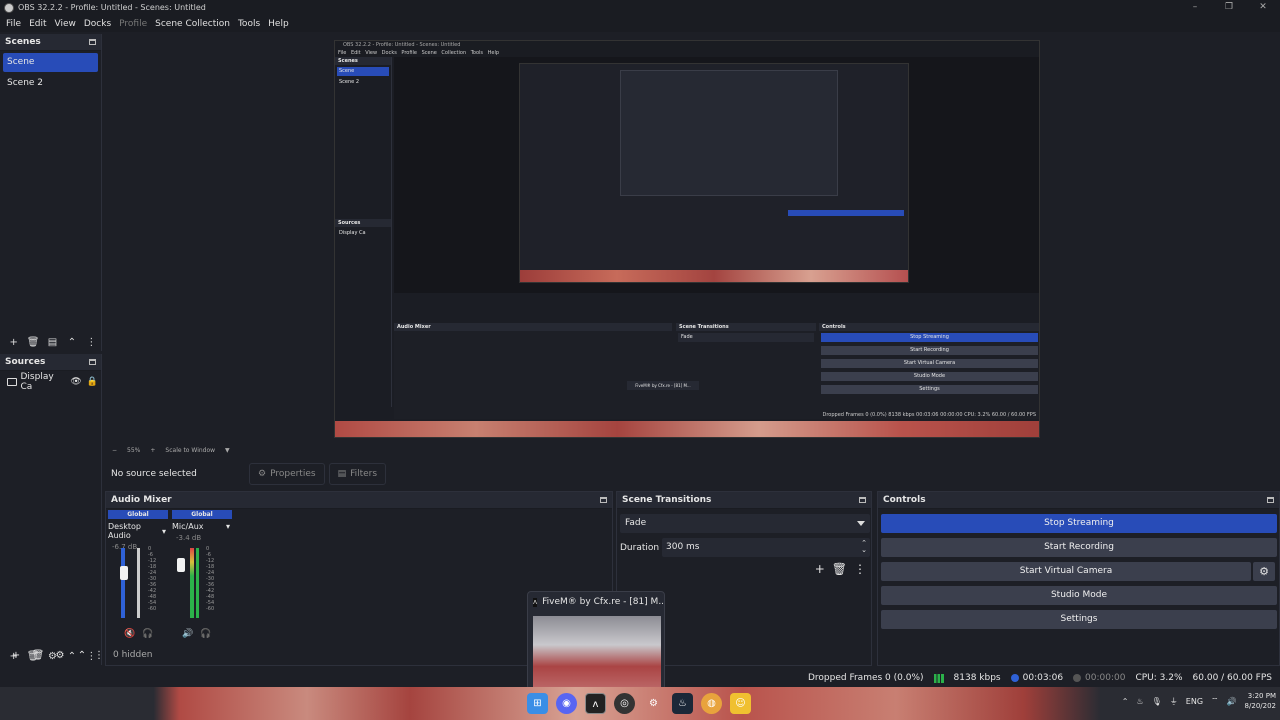 Image resolution: width=1280 pixels, height=720 pixels. What do you see at coordinates (138, 531) in the screenshot?
I see `channel-name: Desktop Audio ▾` at bounding box center [138, 531].